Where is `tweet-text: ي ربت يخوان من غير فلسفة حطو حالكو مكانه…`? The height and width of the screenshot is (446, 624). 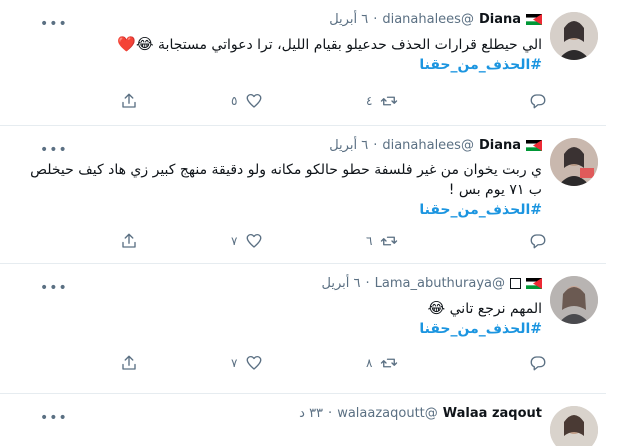 tweet-text: ي ربت يخوان من غير فلسفة حطو حالكو مكانه… is located at coordinates (282, 190).